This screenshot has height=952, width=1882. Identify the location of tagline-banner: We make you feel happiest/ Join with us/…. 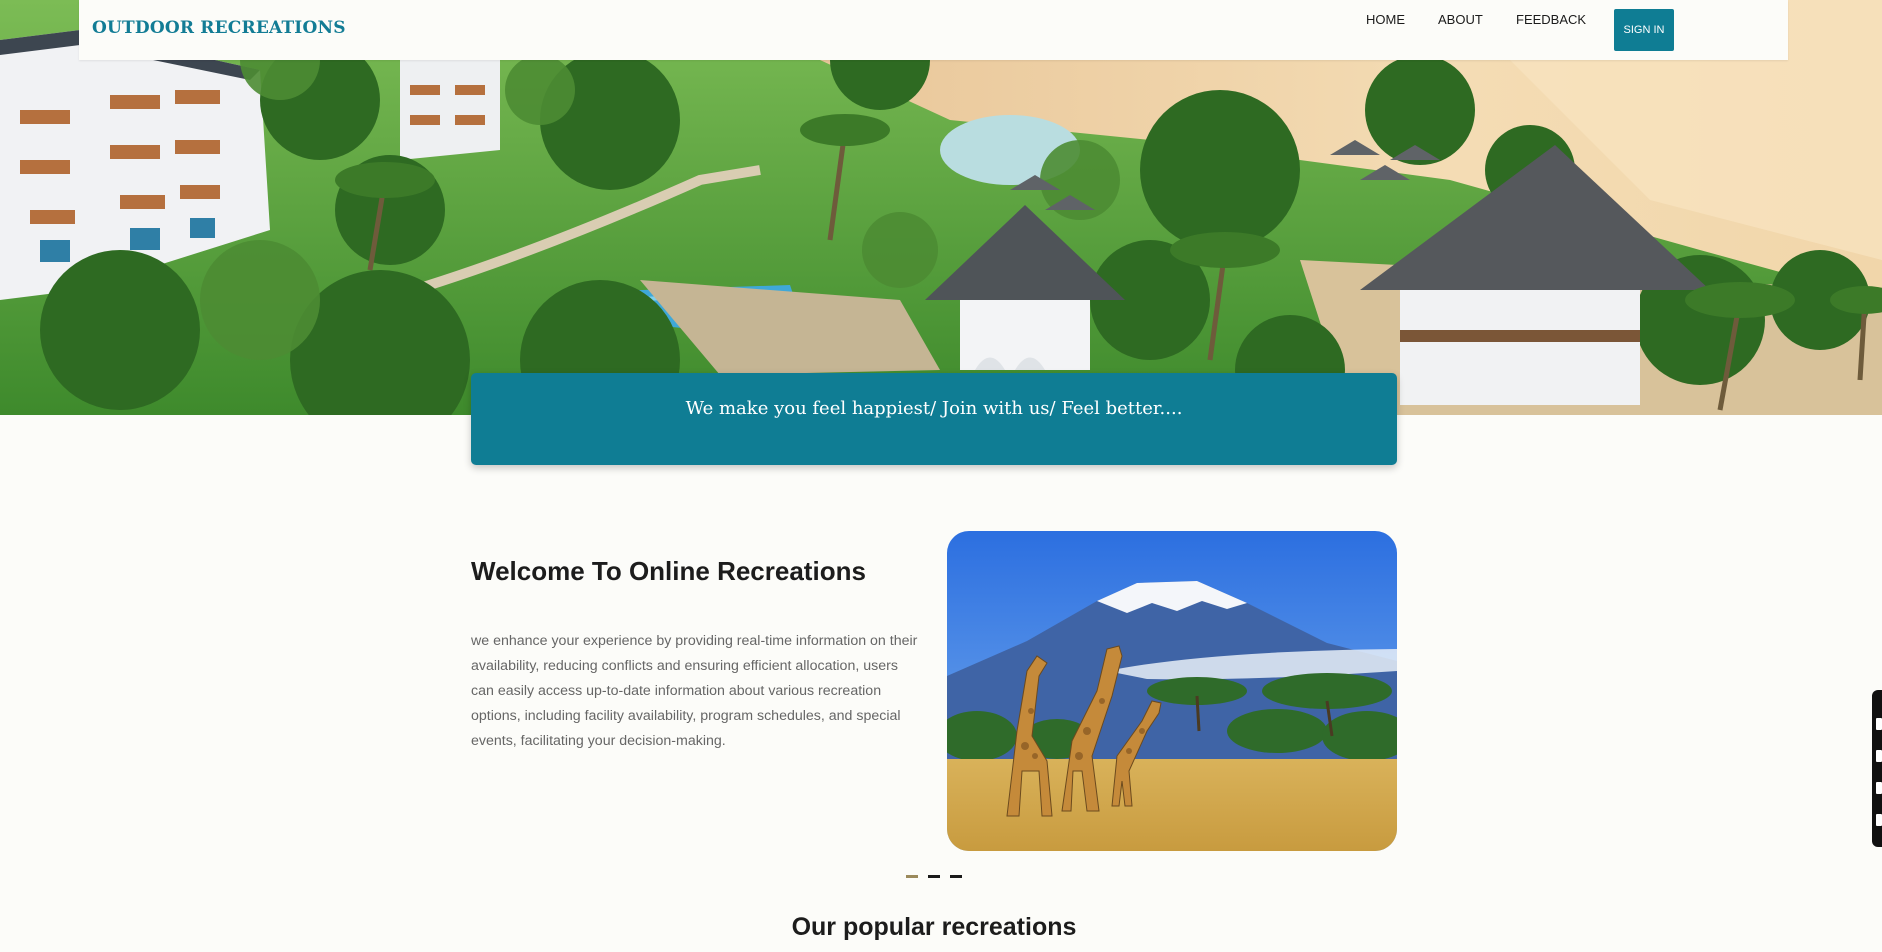
(934, 419).